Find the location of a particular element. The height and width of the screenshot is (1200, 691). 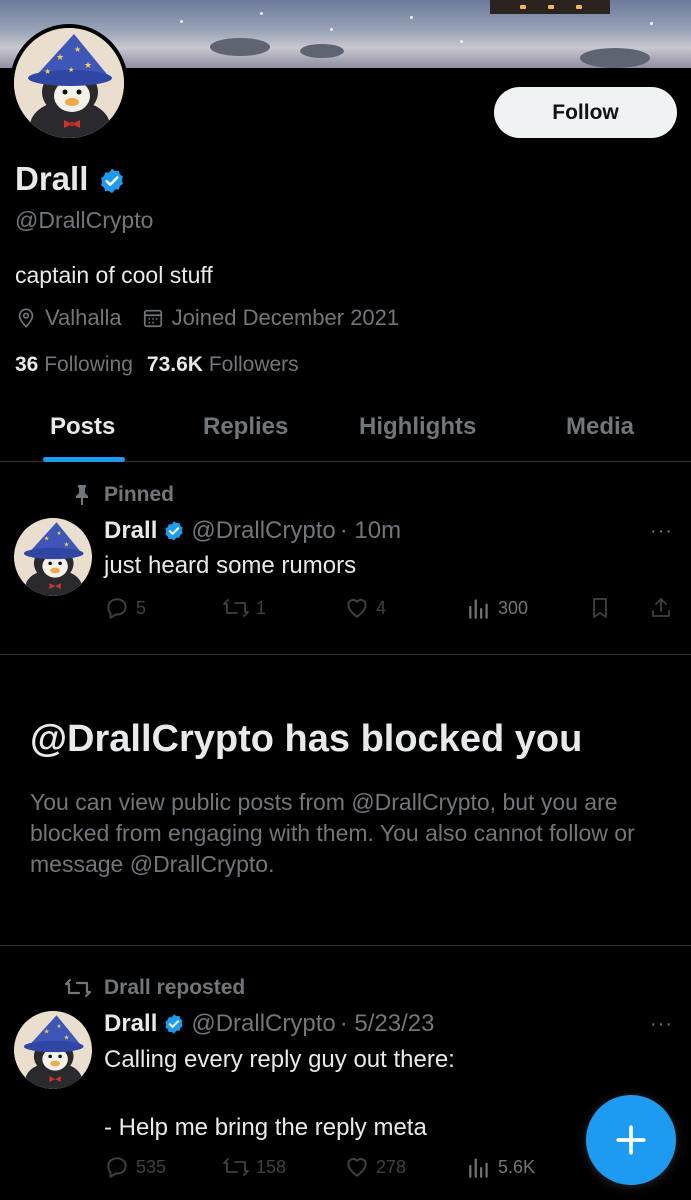

penguin-wizard-avatar-image: ★ ★ ★ ★ ★ is located at coordinates (69, 83).